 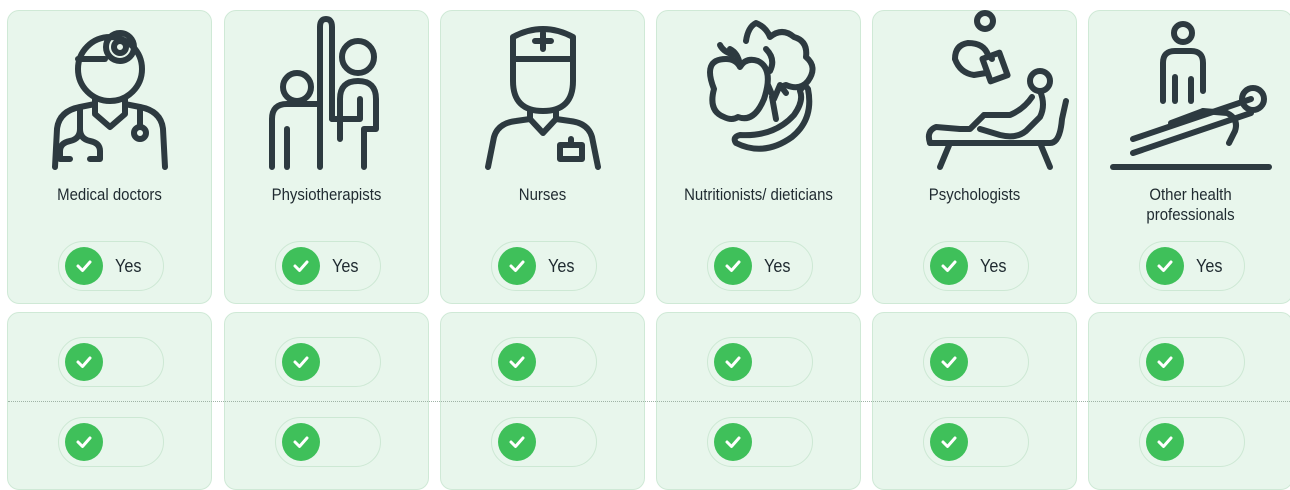 What do you see at coordinates (649, 401) in the screenshot?
I see `row-divider` at bounding box center [649, 401].